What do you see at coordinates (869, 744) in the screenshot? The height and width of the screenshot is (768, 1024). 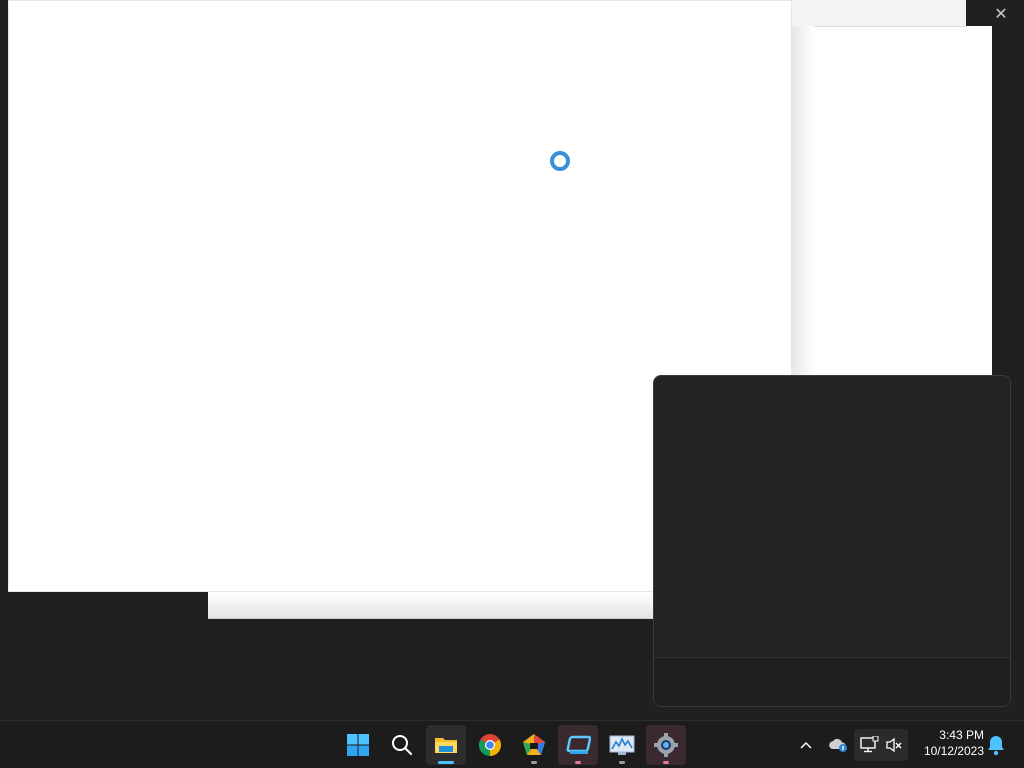 I see `network-icon` at bounding box center [869, 744].